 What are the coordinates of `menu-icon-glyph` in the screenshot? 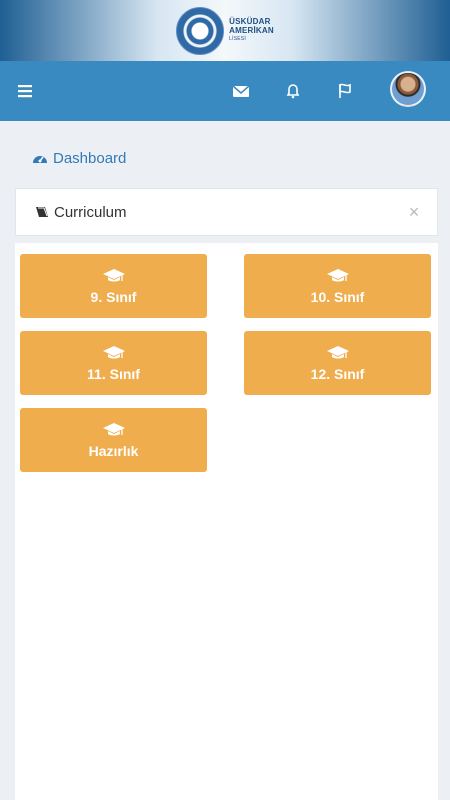 It's located at (25, 91).